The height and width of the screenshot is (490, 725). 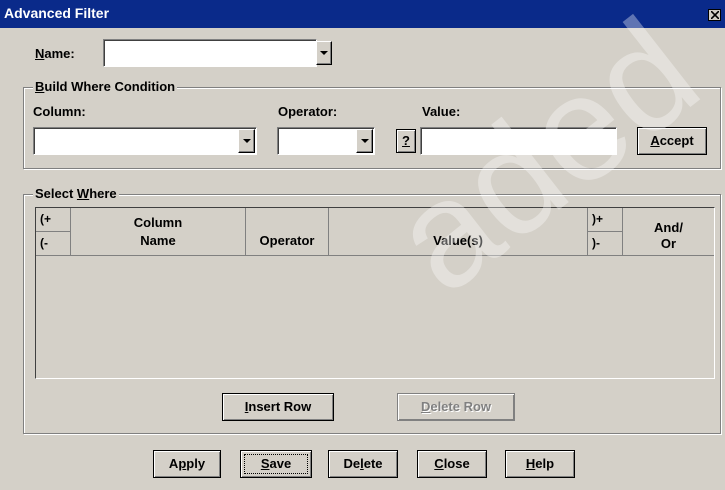 I want to click on window-title: Advanced Filter, so click(x=57, y=13).